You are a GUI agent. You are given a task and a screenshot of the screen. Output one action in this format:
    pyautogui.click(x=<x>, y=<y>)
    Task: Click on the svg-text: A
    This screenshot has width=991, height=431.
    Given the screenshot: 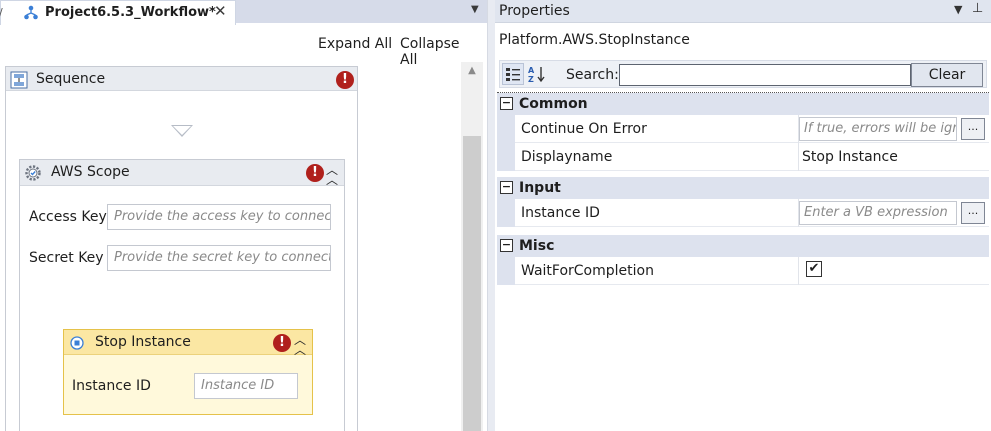 What is the action you would take?
    pyautogui.click(x=531, y=70)
    